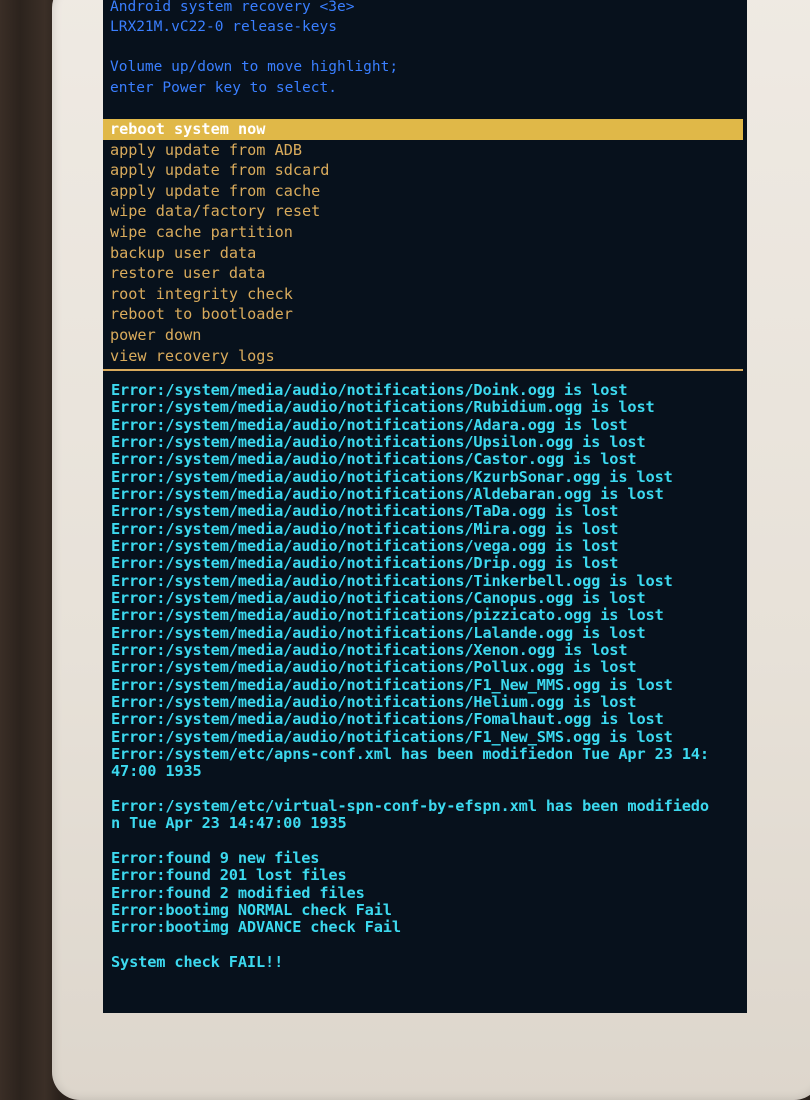  What do you see at coordinates (223, 27) in the screenshot?
I see `build-info: LRX21M.vC22-0 release-keys` at bounding box center [223, 27].